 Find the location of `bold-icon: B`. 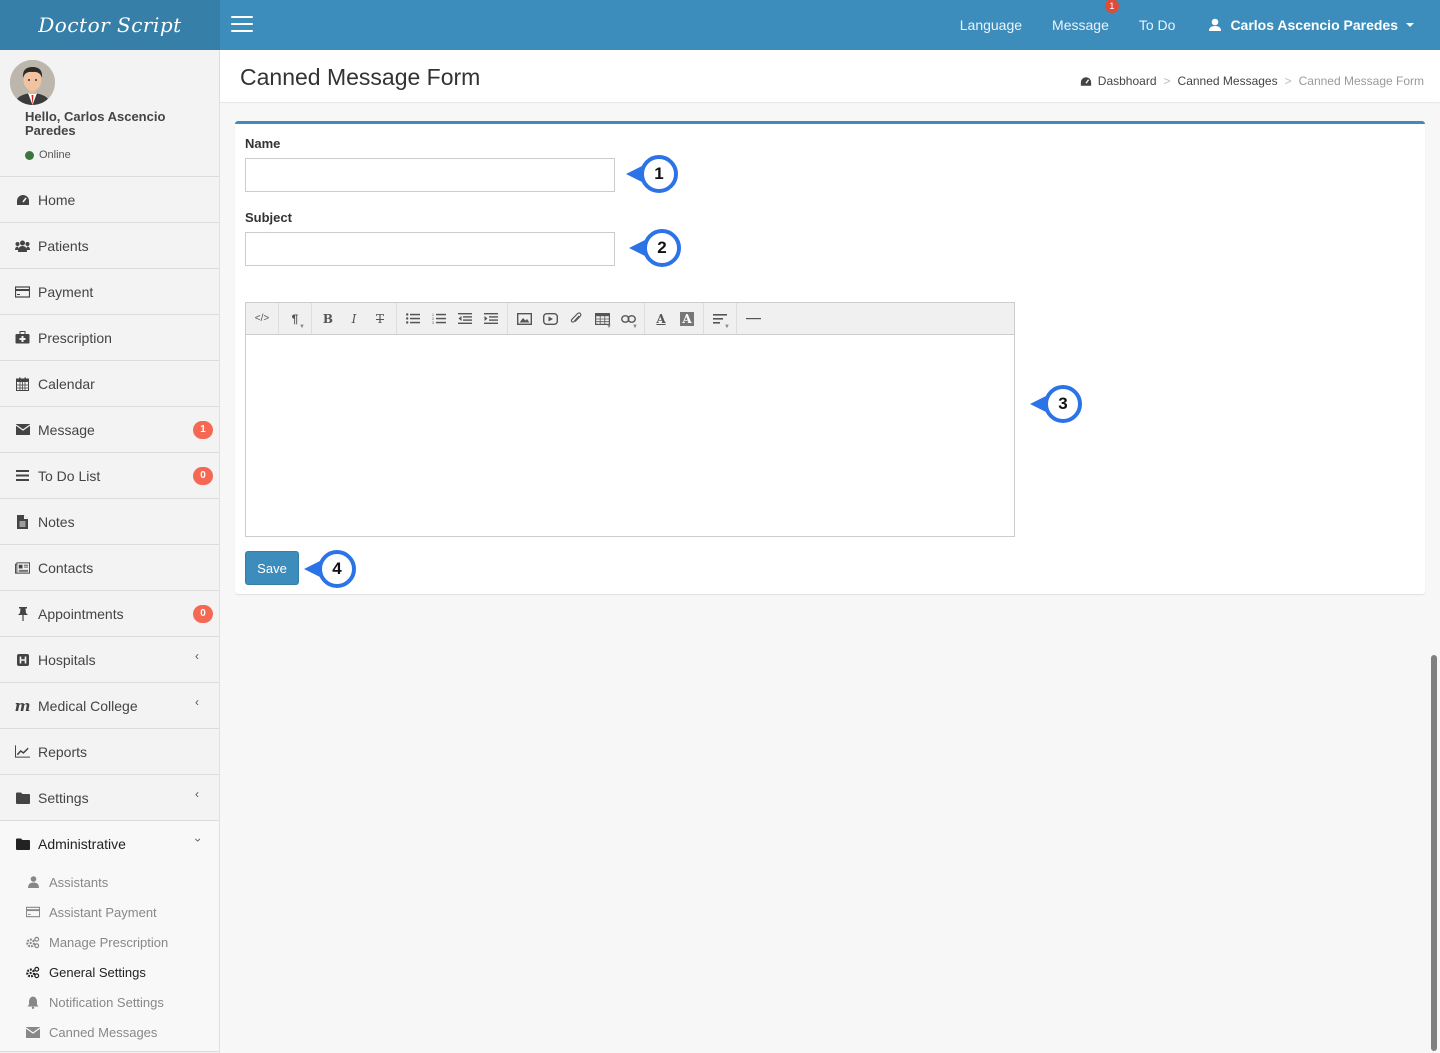

bold-icon: B is located at coordinates (328, 318).